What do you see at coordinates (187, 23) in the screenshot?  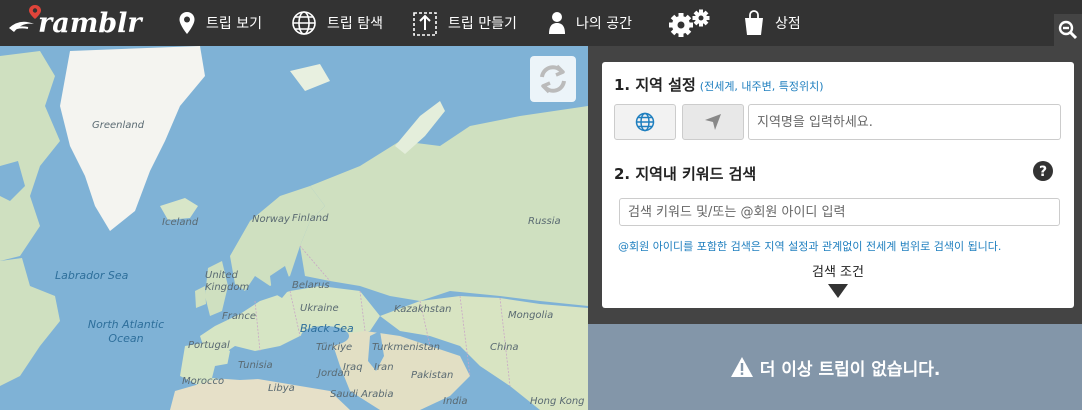 I see `map-pin-icon` at bounding box center [187, 23].